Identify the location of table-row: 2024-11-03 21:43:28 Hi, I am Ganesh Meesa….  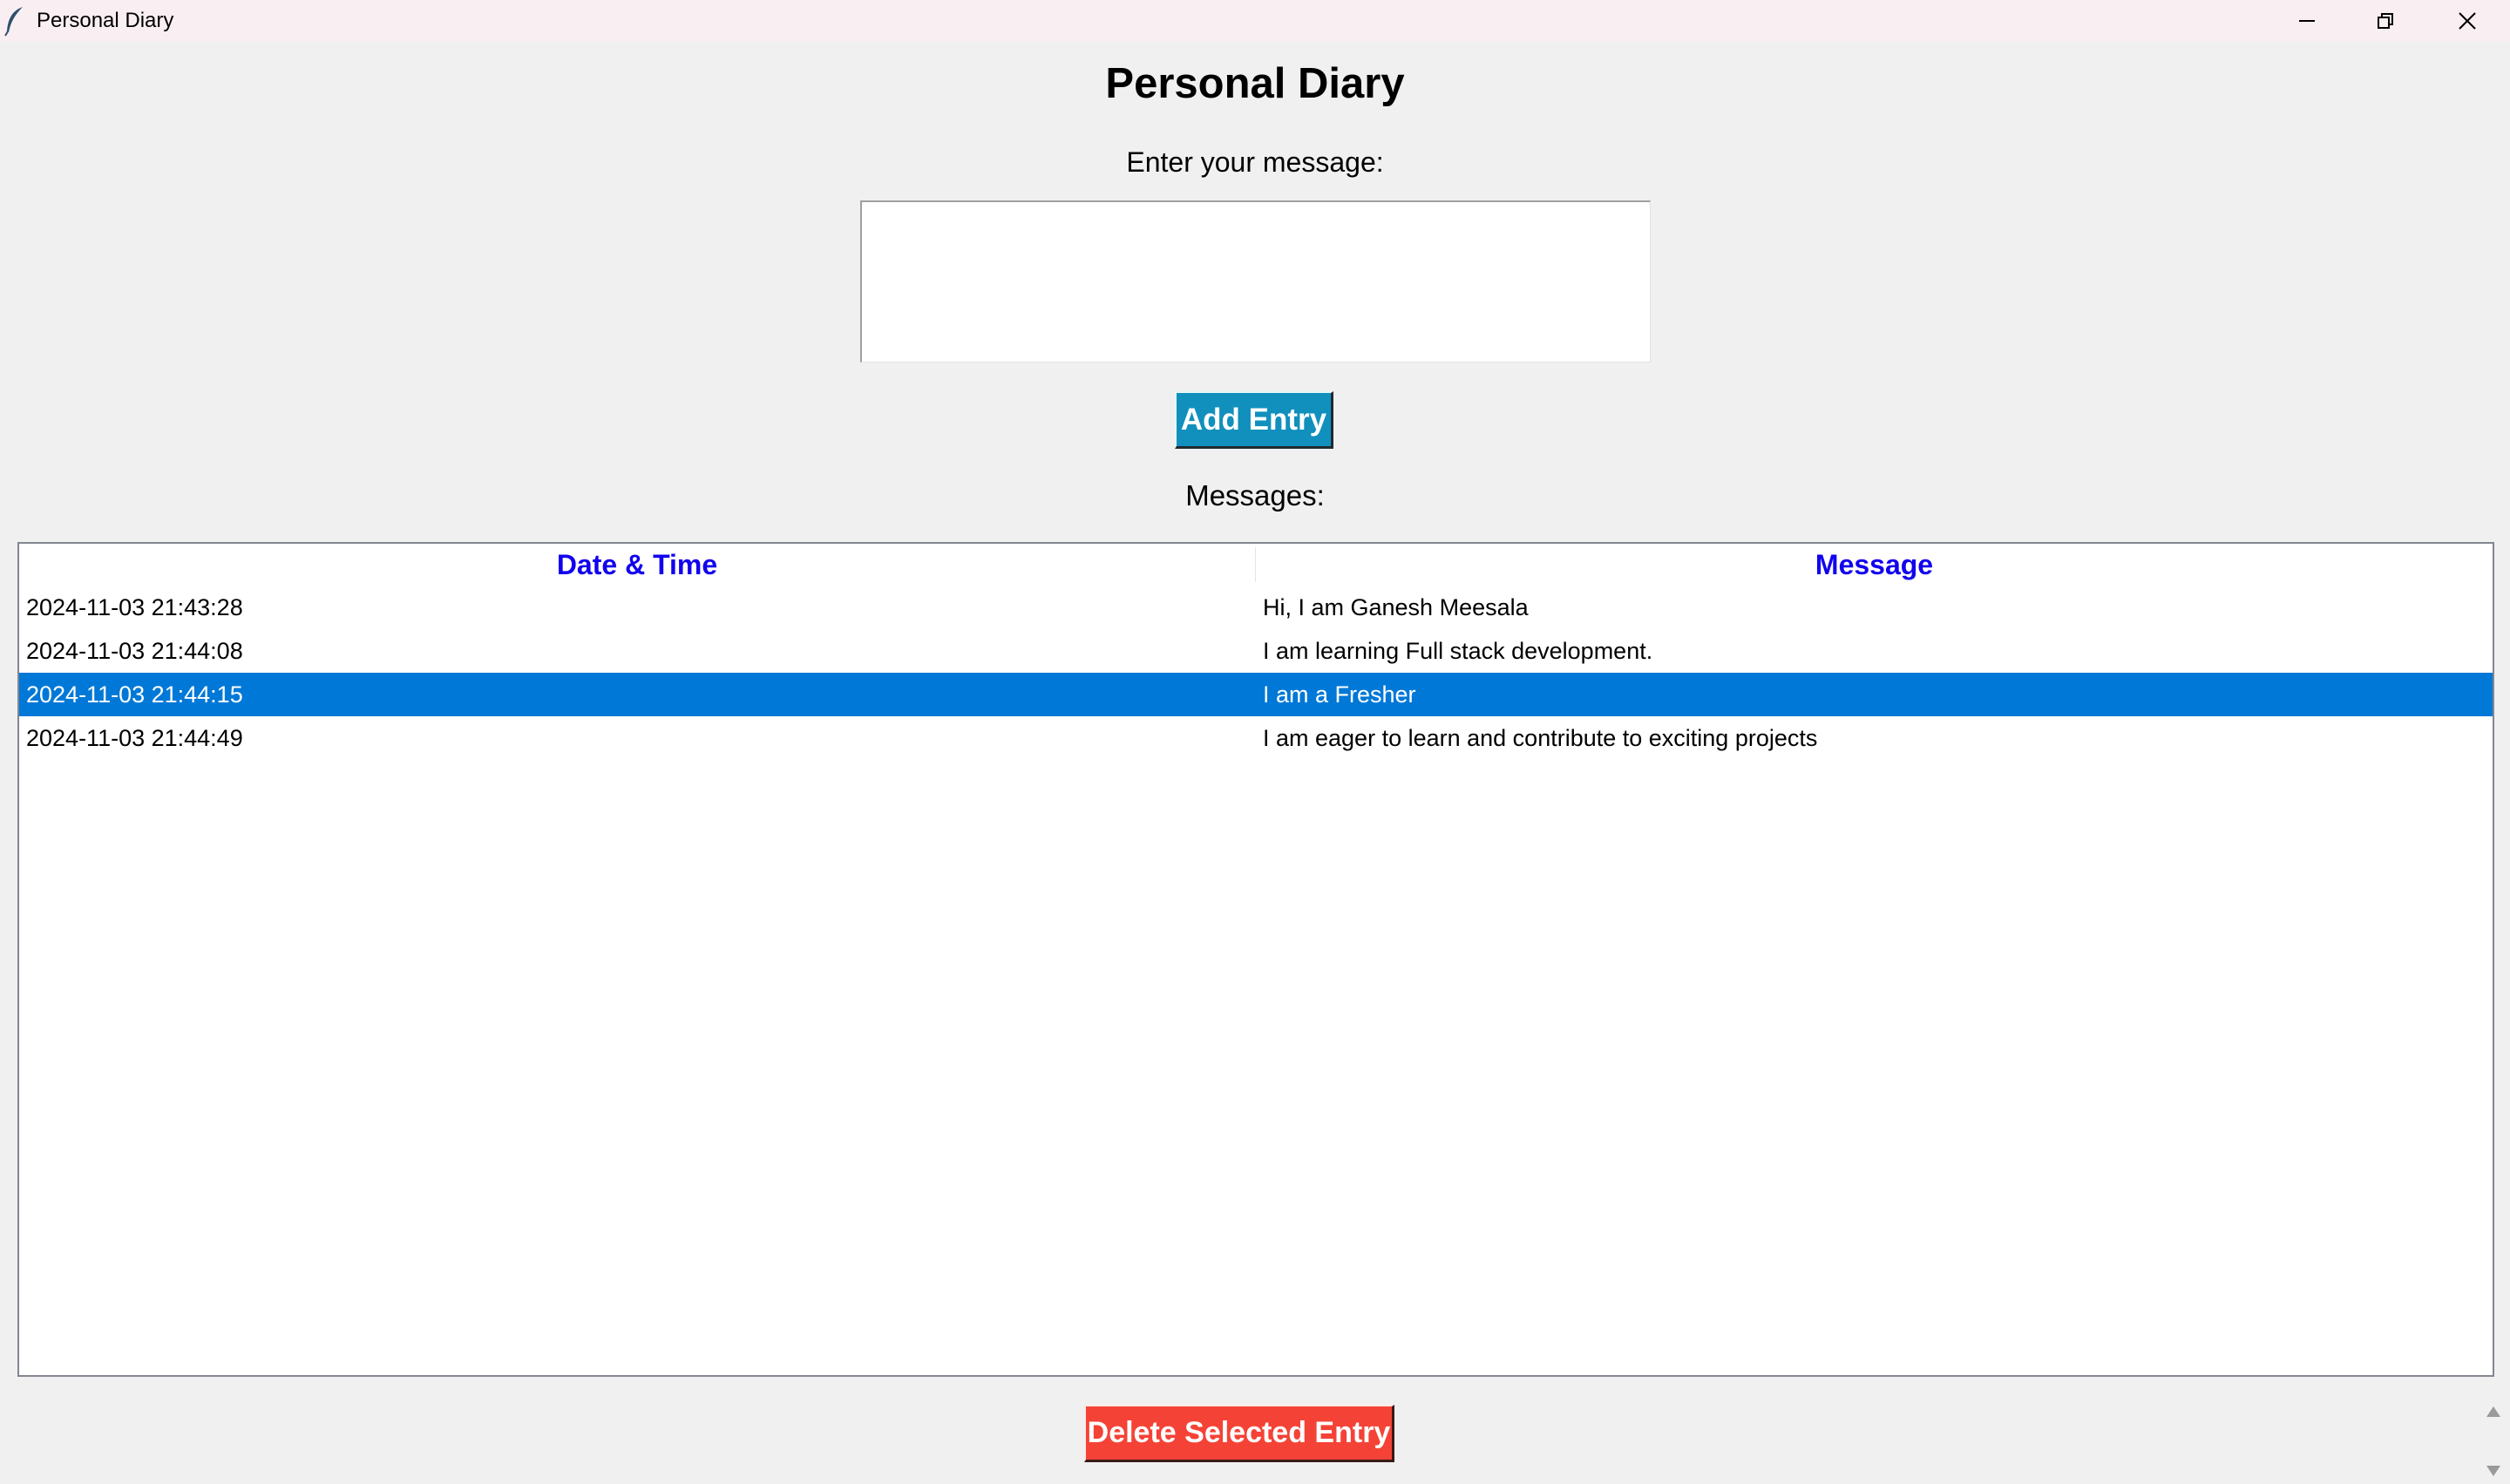
(1256, 607).